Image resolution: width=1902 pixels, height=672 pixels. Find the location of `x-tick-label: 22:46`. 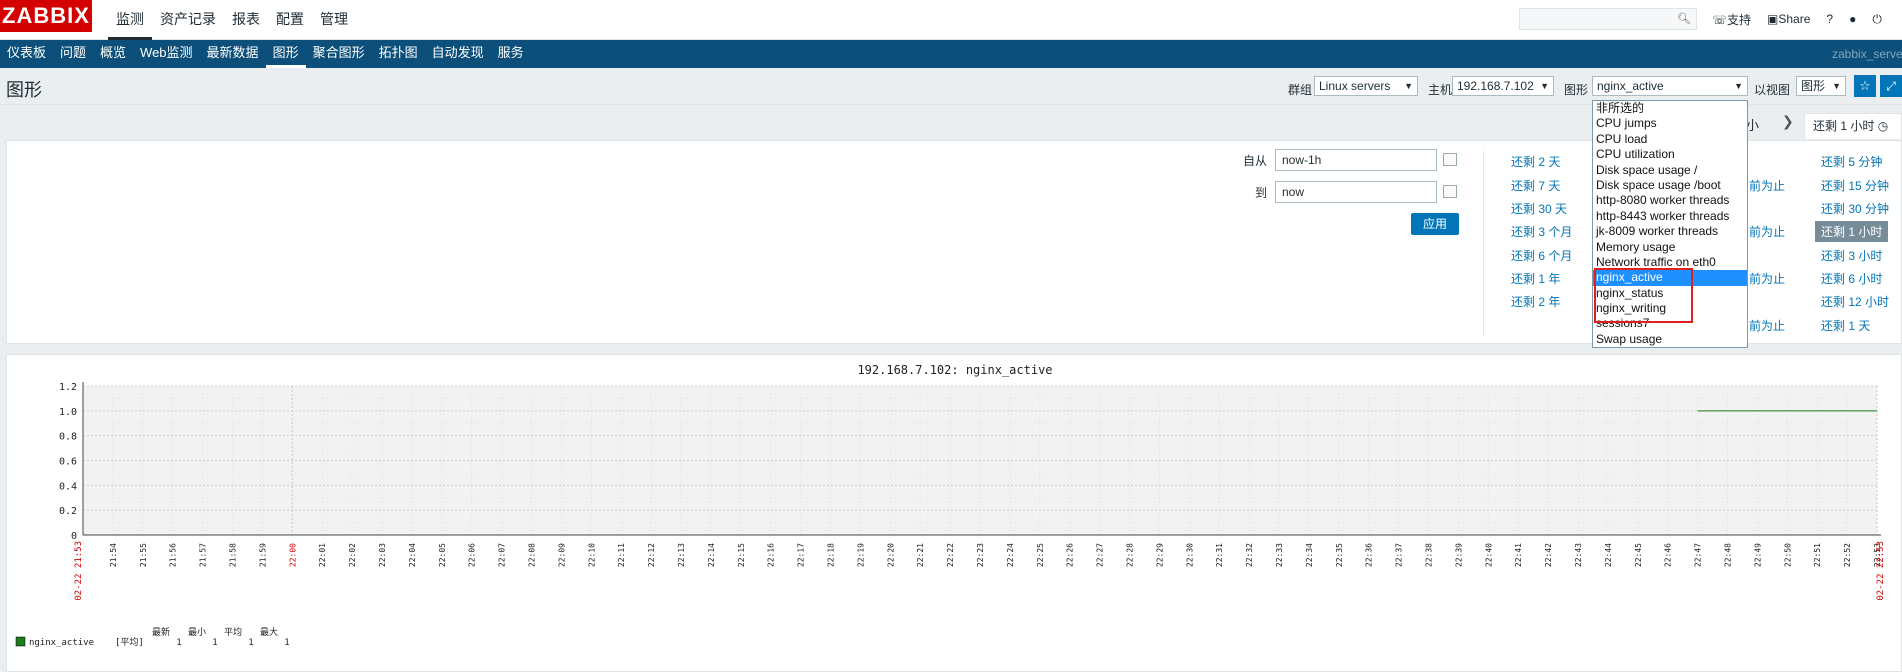

x-tick-label: 22:46 is located at coordinates (1668, 555).